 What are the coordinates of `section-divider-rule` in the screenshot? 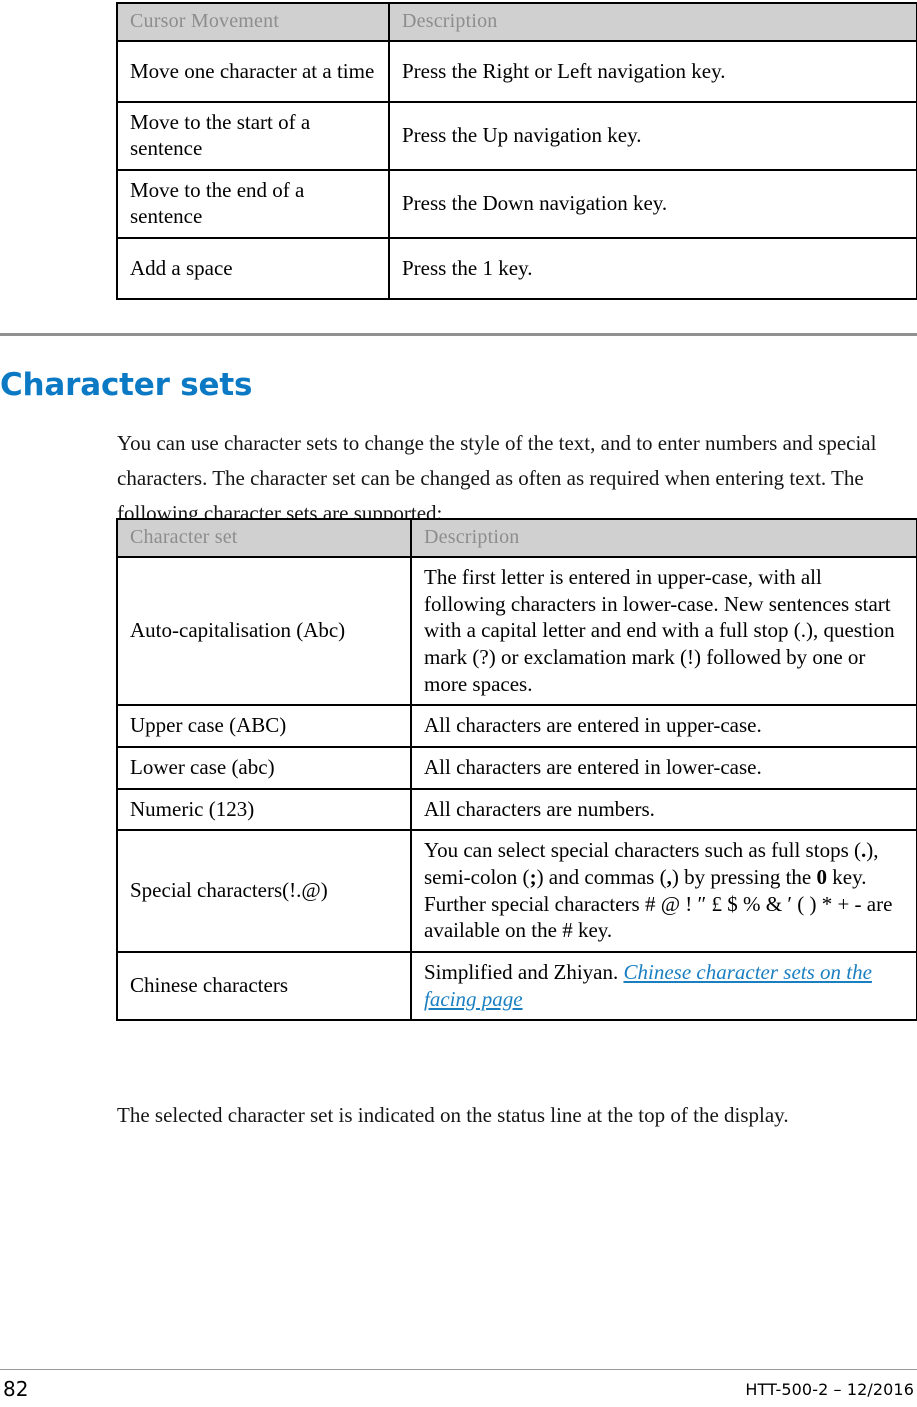 It's located at (458, 334).